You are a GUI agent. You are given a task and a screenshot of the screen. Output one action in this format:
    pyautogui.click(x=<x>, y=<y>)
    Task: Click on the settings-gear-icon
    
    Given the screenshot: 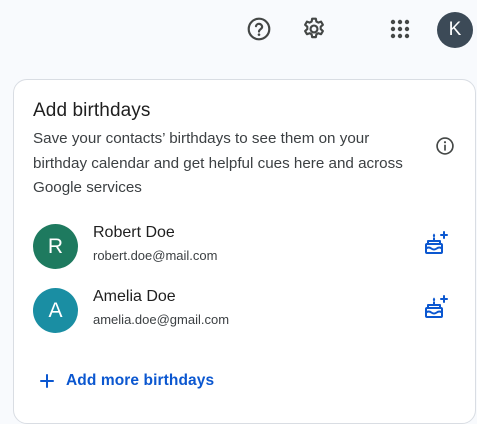 What is the action you would take?
    pyautogui.click(x=314, y=29)
    